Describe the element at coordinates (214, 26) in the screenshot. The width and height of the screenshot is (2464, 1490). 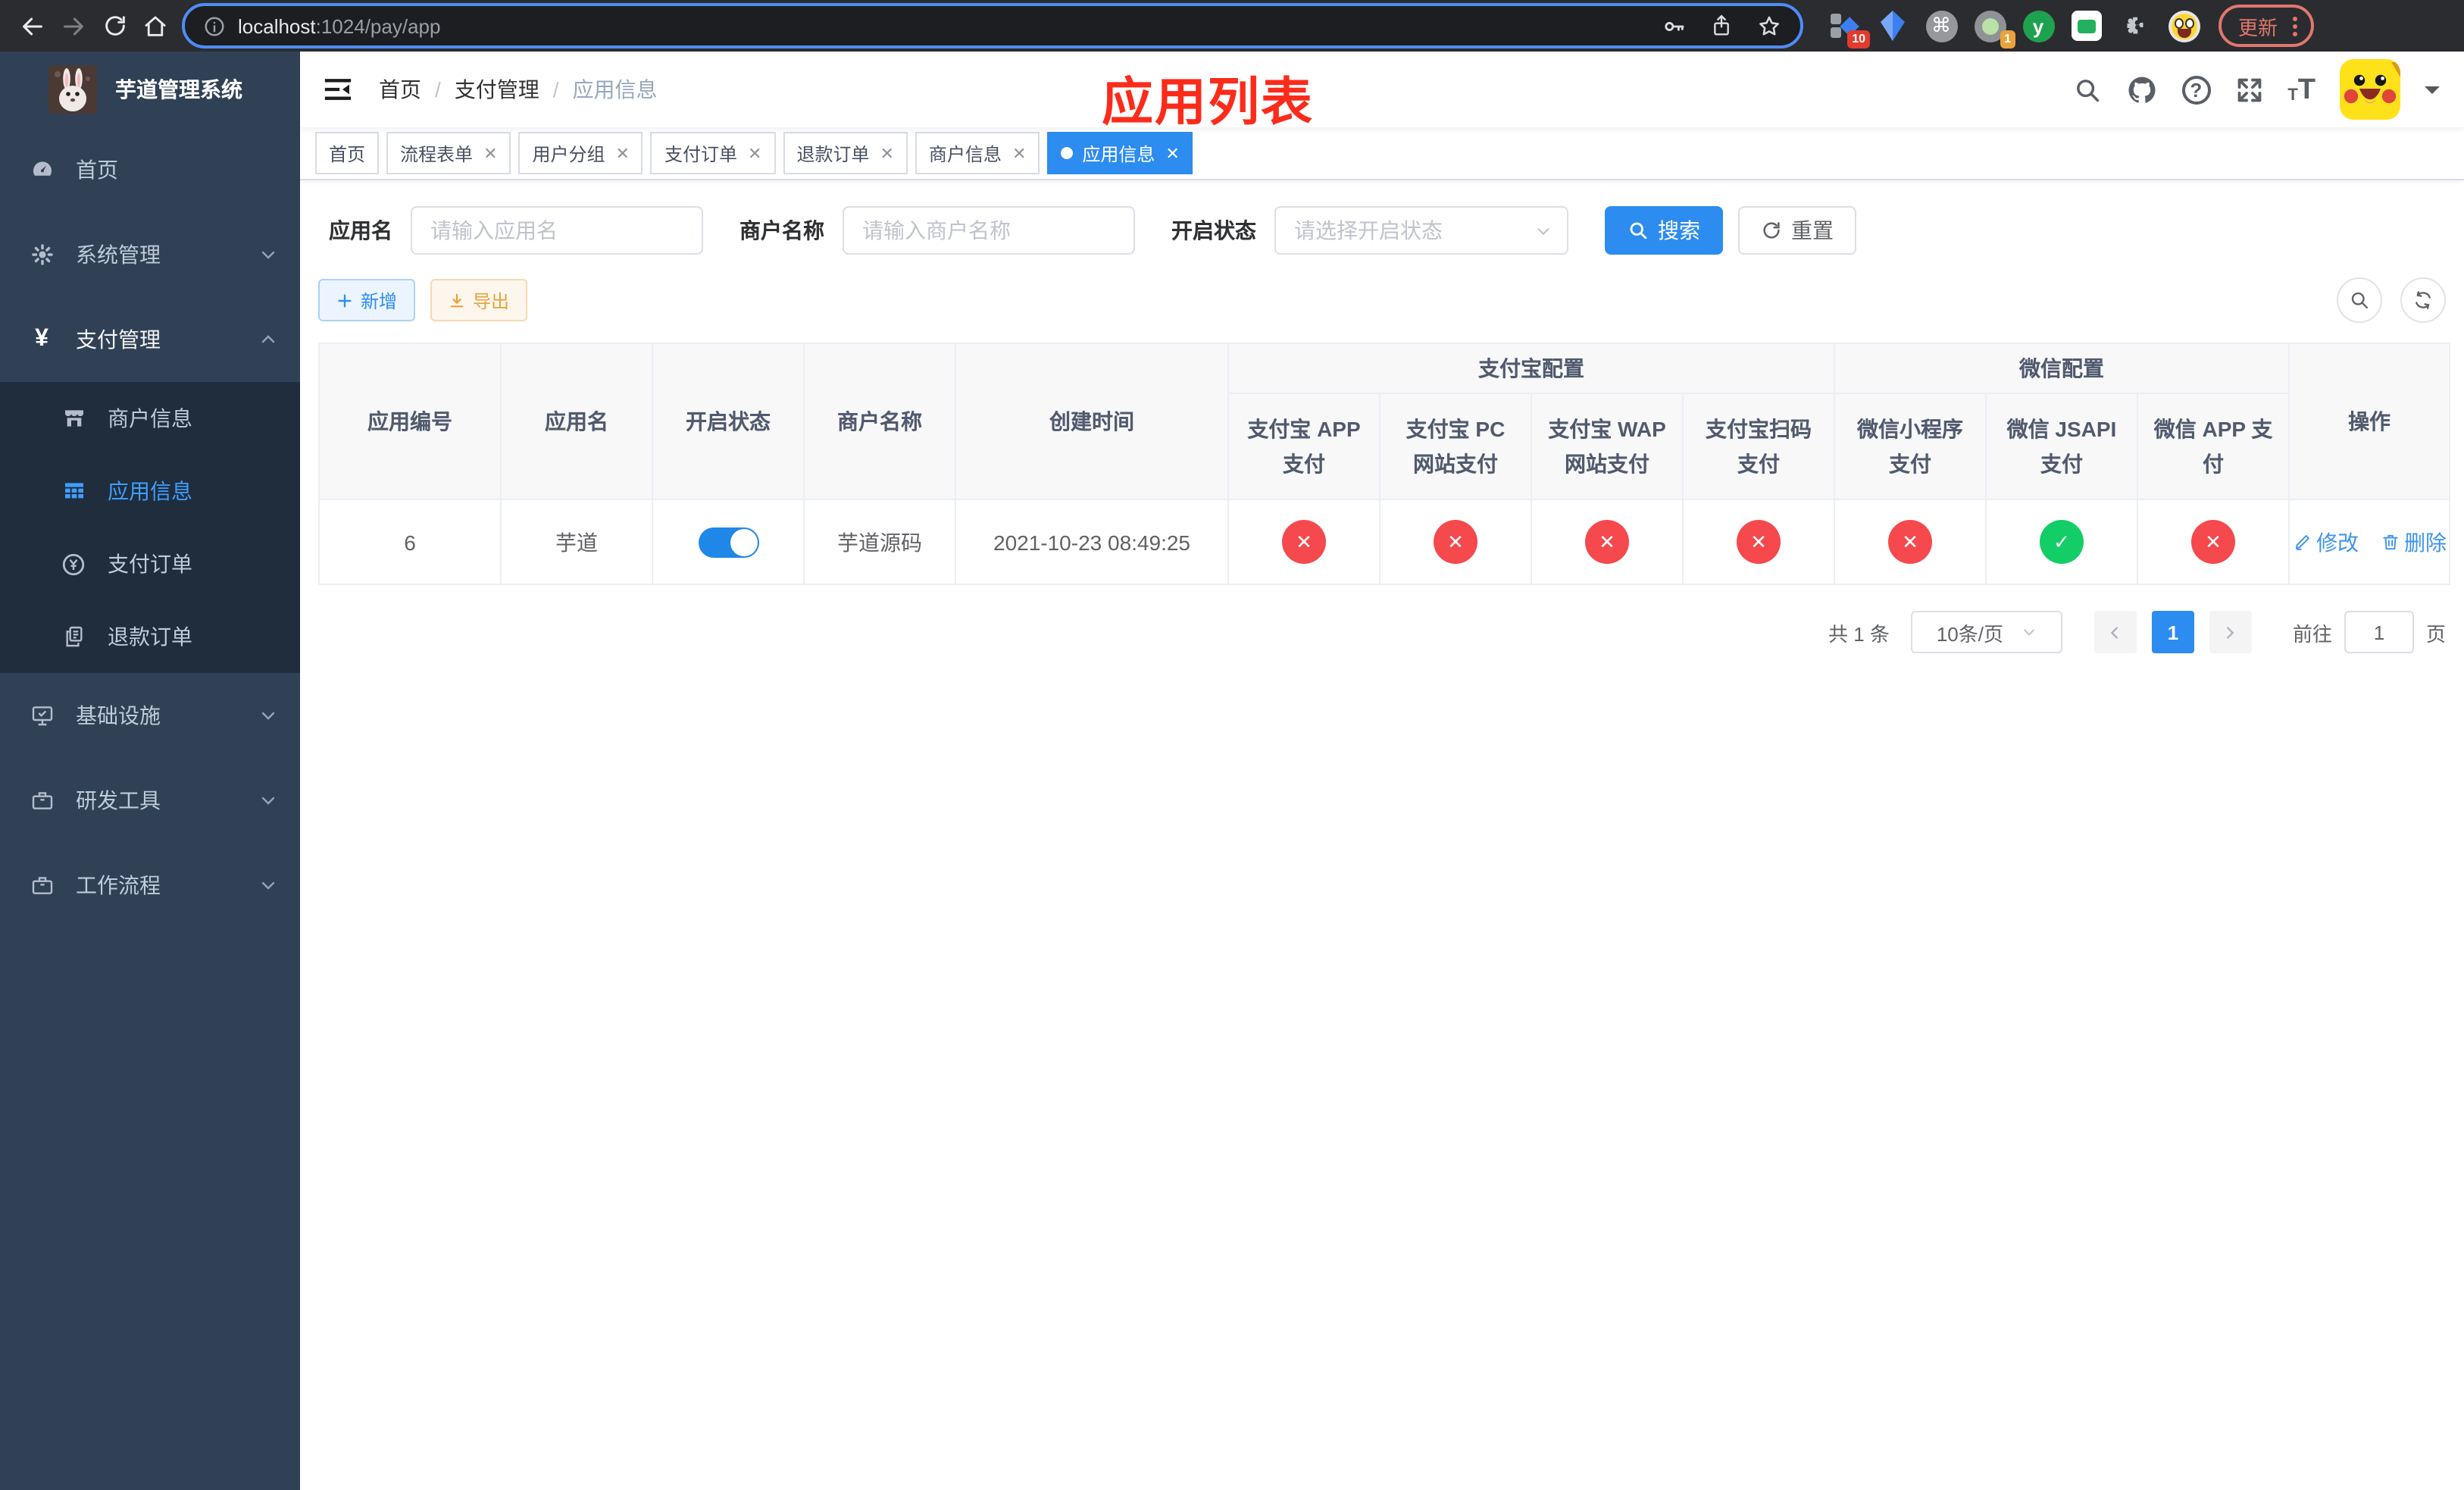
I see `site-info-icon` at that location.